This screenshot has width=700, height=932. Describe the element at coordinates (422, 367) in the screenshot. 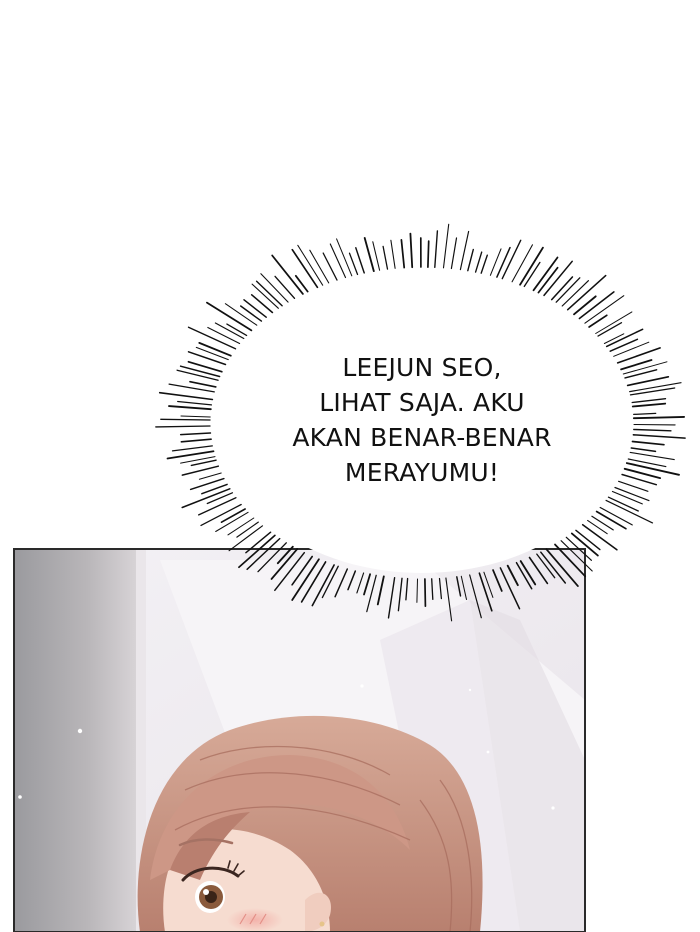

I see `bubble-line: LEEJUN SEO,` at that location.